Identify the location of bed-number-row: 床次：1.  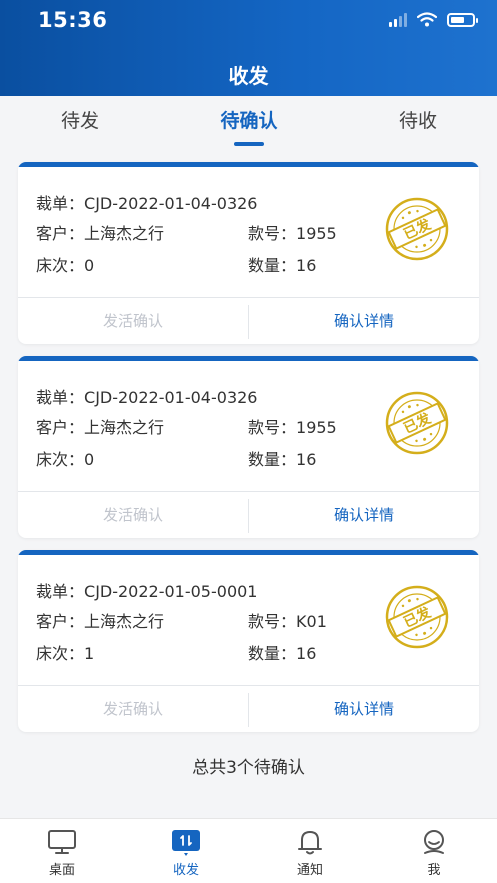
(65, 653).